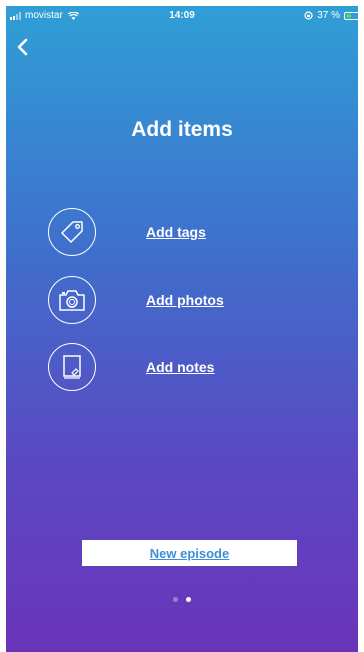  I want to click on add-photos-item: Add photos, so click(188, 300).